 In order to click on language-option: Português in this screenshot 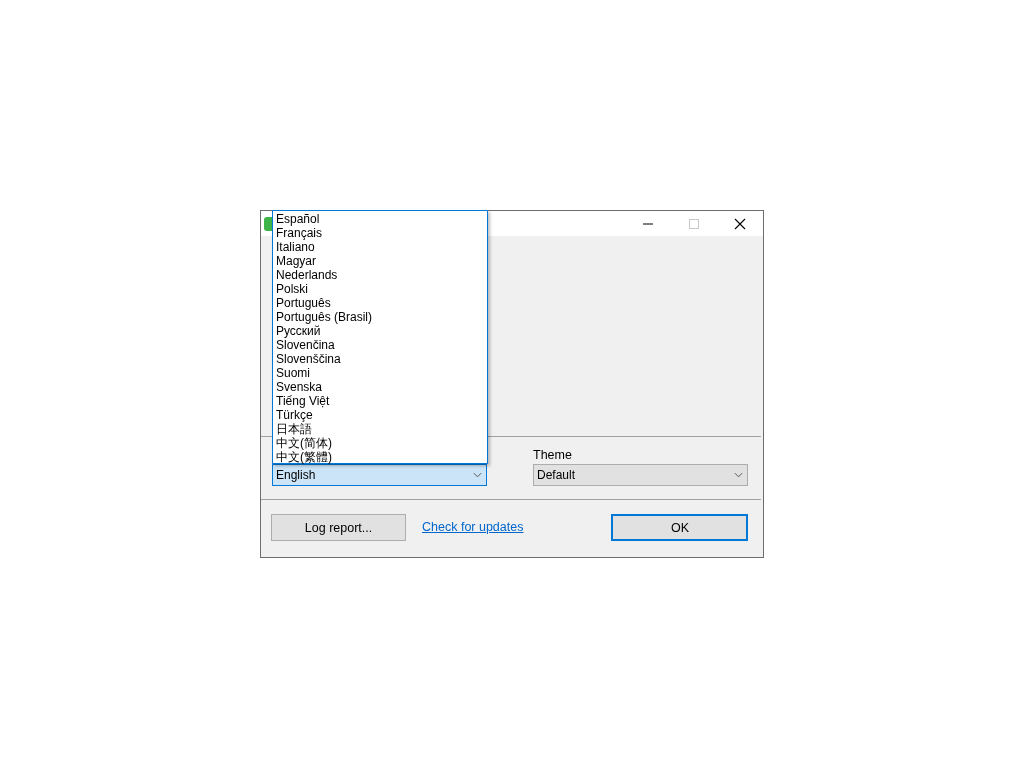, I will do `click(380, 303)`.